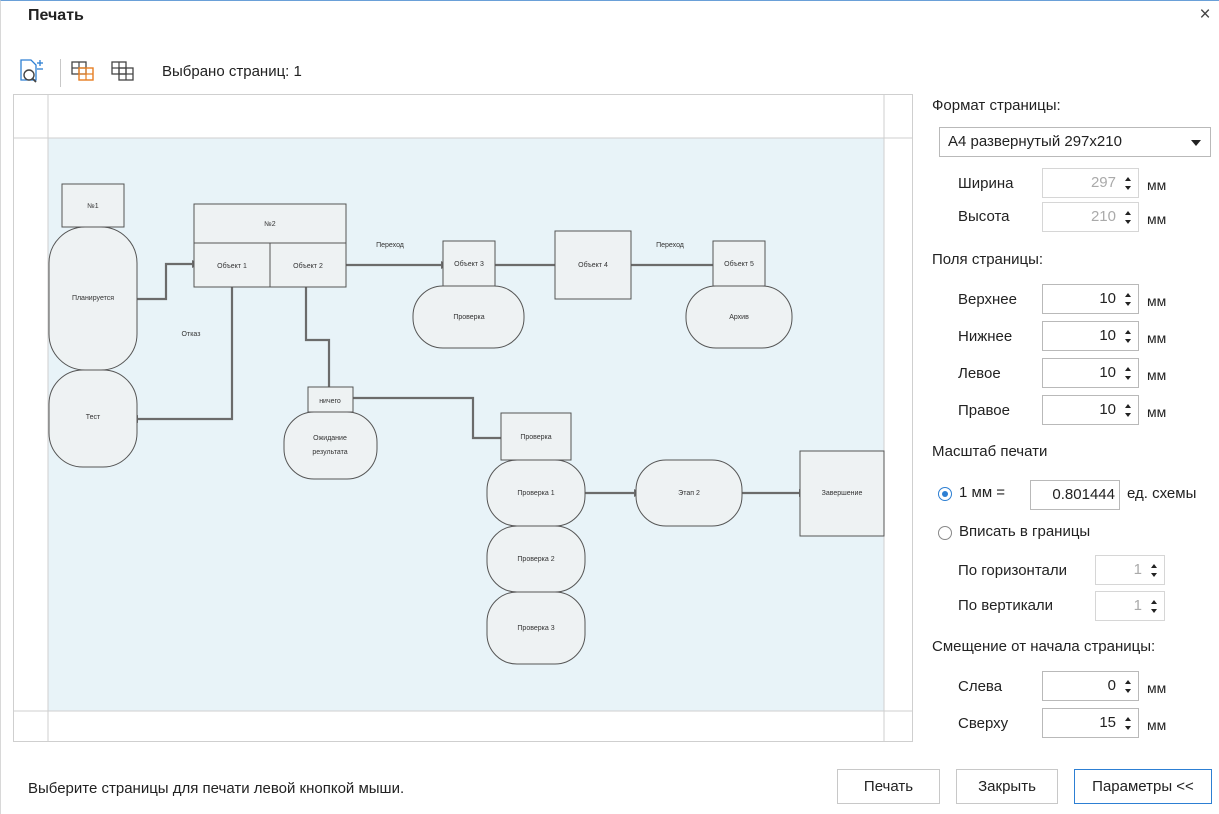 This screenshot has height=814, width=1219. What do you see at coordinates (93, 206) in the screenshot?
I see `label-n1: №1` at bounding box center [93, 206].